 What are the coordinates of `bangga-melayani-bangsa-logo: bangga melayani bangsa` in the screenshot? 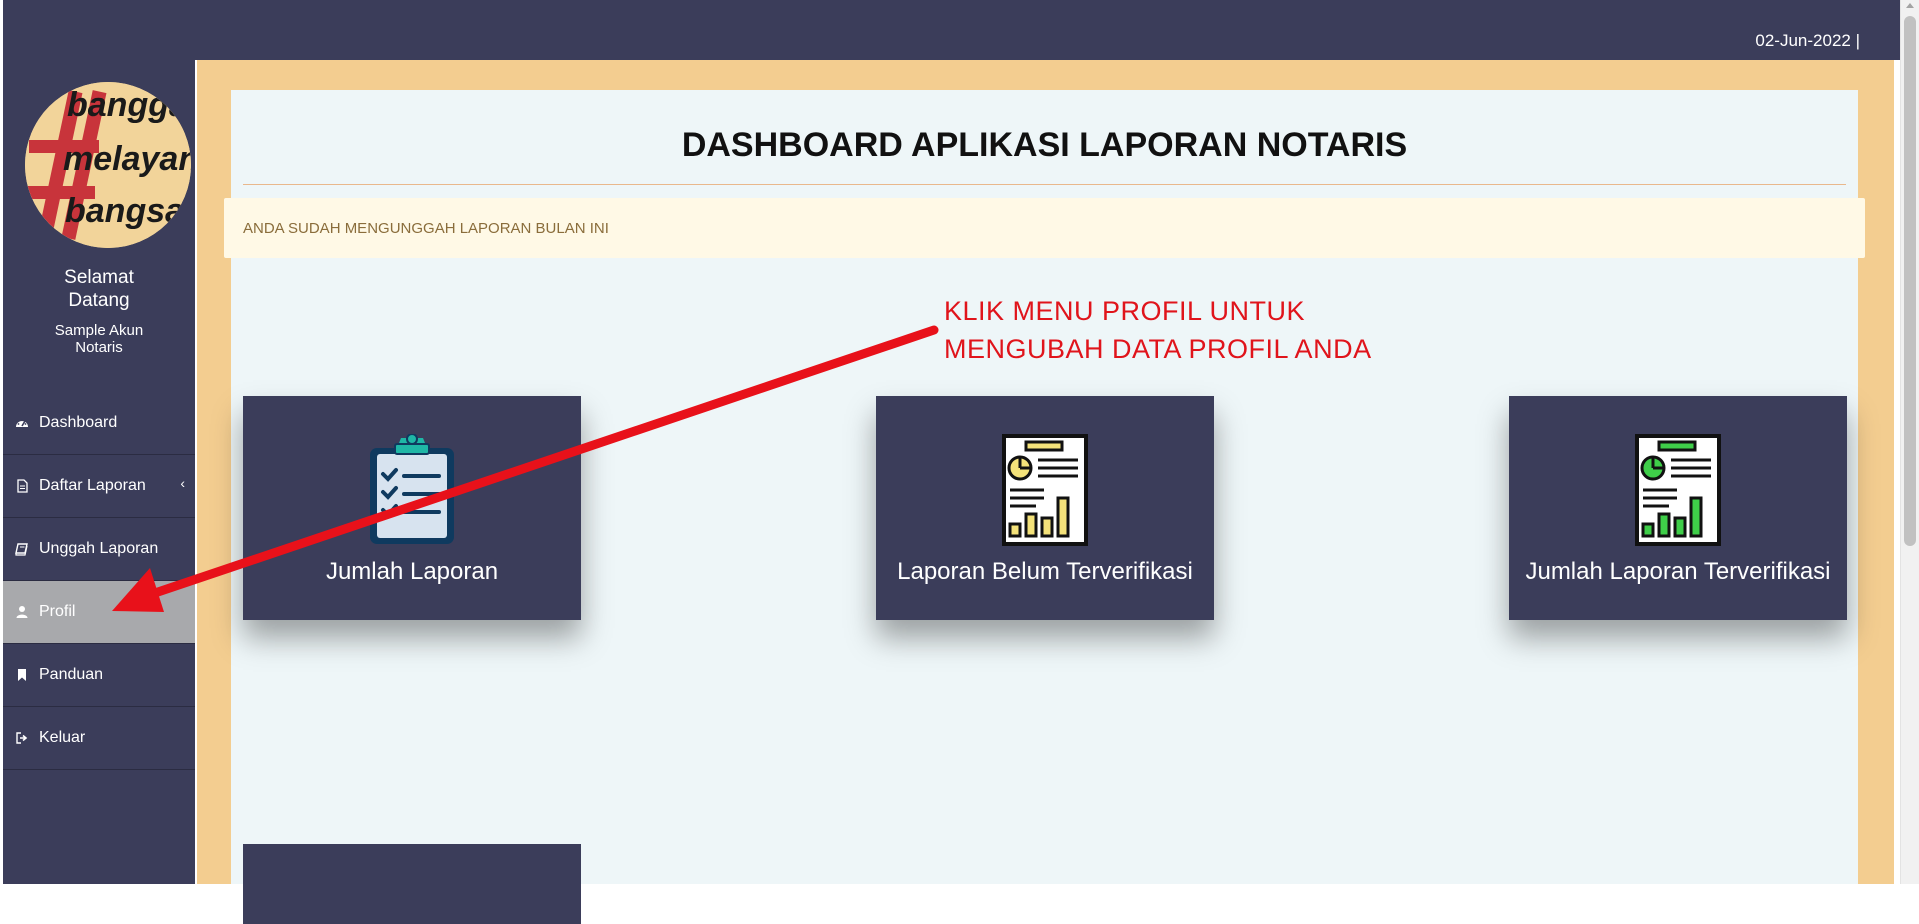 It's located at (108, 165).